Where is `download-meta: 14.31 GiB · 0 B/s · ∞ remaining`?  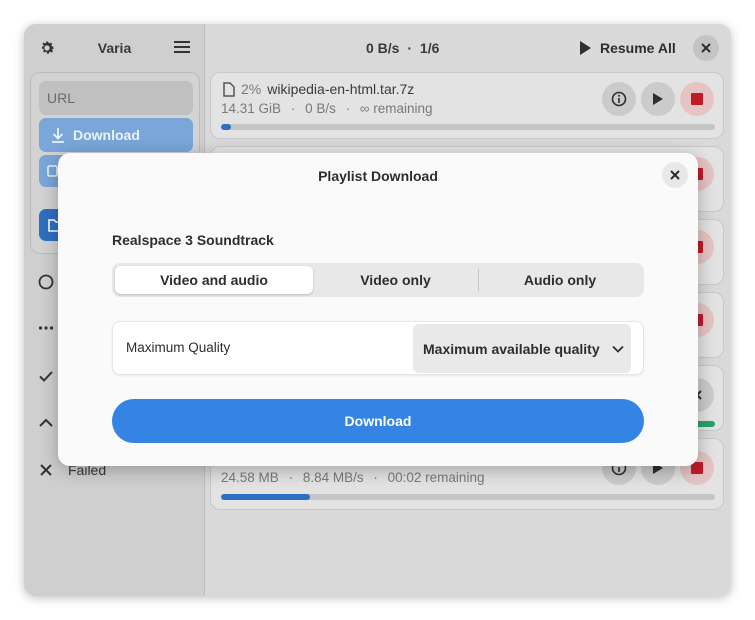
download-meta: 14.31 GiB · 0 B/s · ∞ remaining is located at coordinates (327, 108).